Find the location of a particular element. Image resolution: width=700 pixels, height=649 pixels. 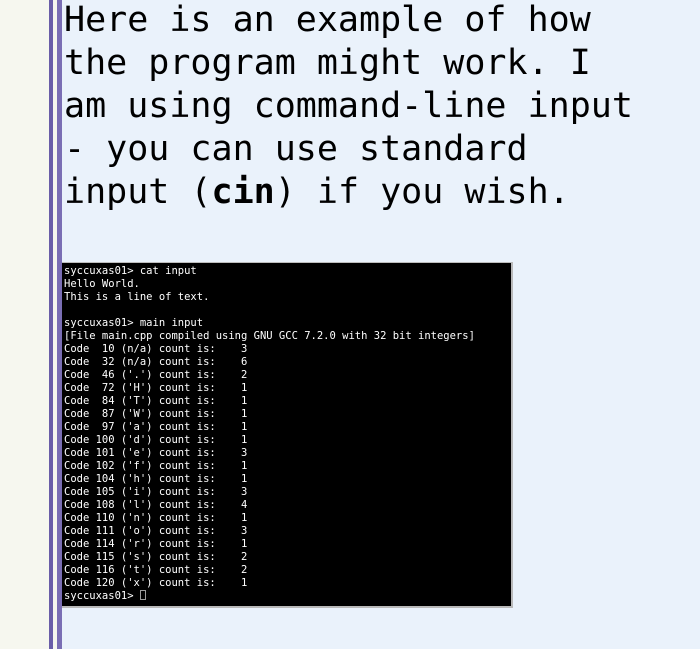

terminal-line: Code 110 ('n') count is: 1 is located at coordinates (156, 518).